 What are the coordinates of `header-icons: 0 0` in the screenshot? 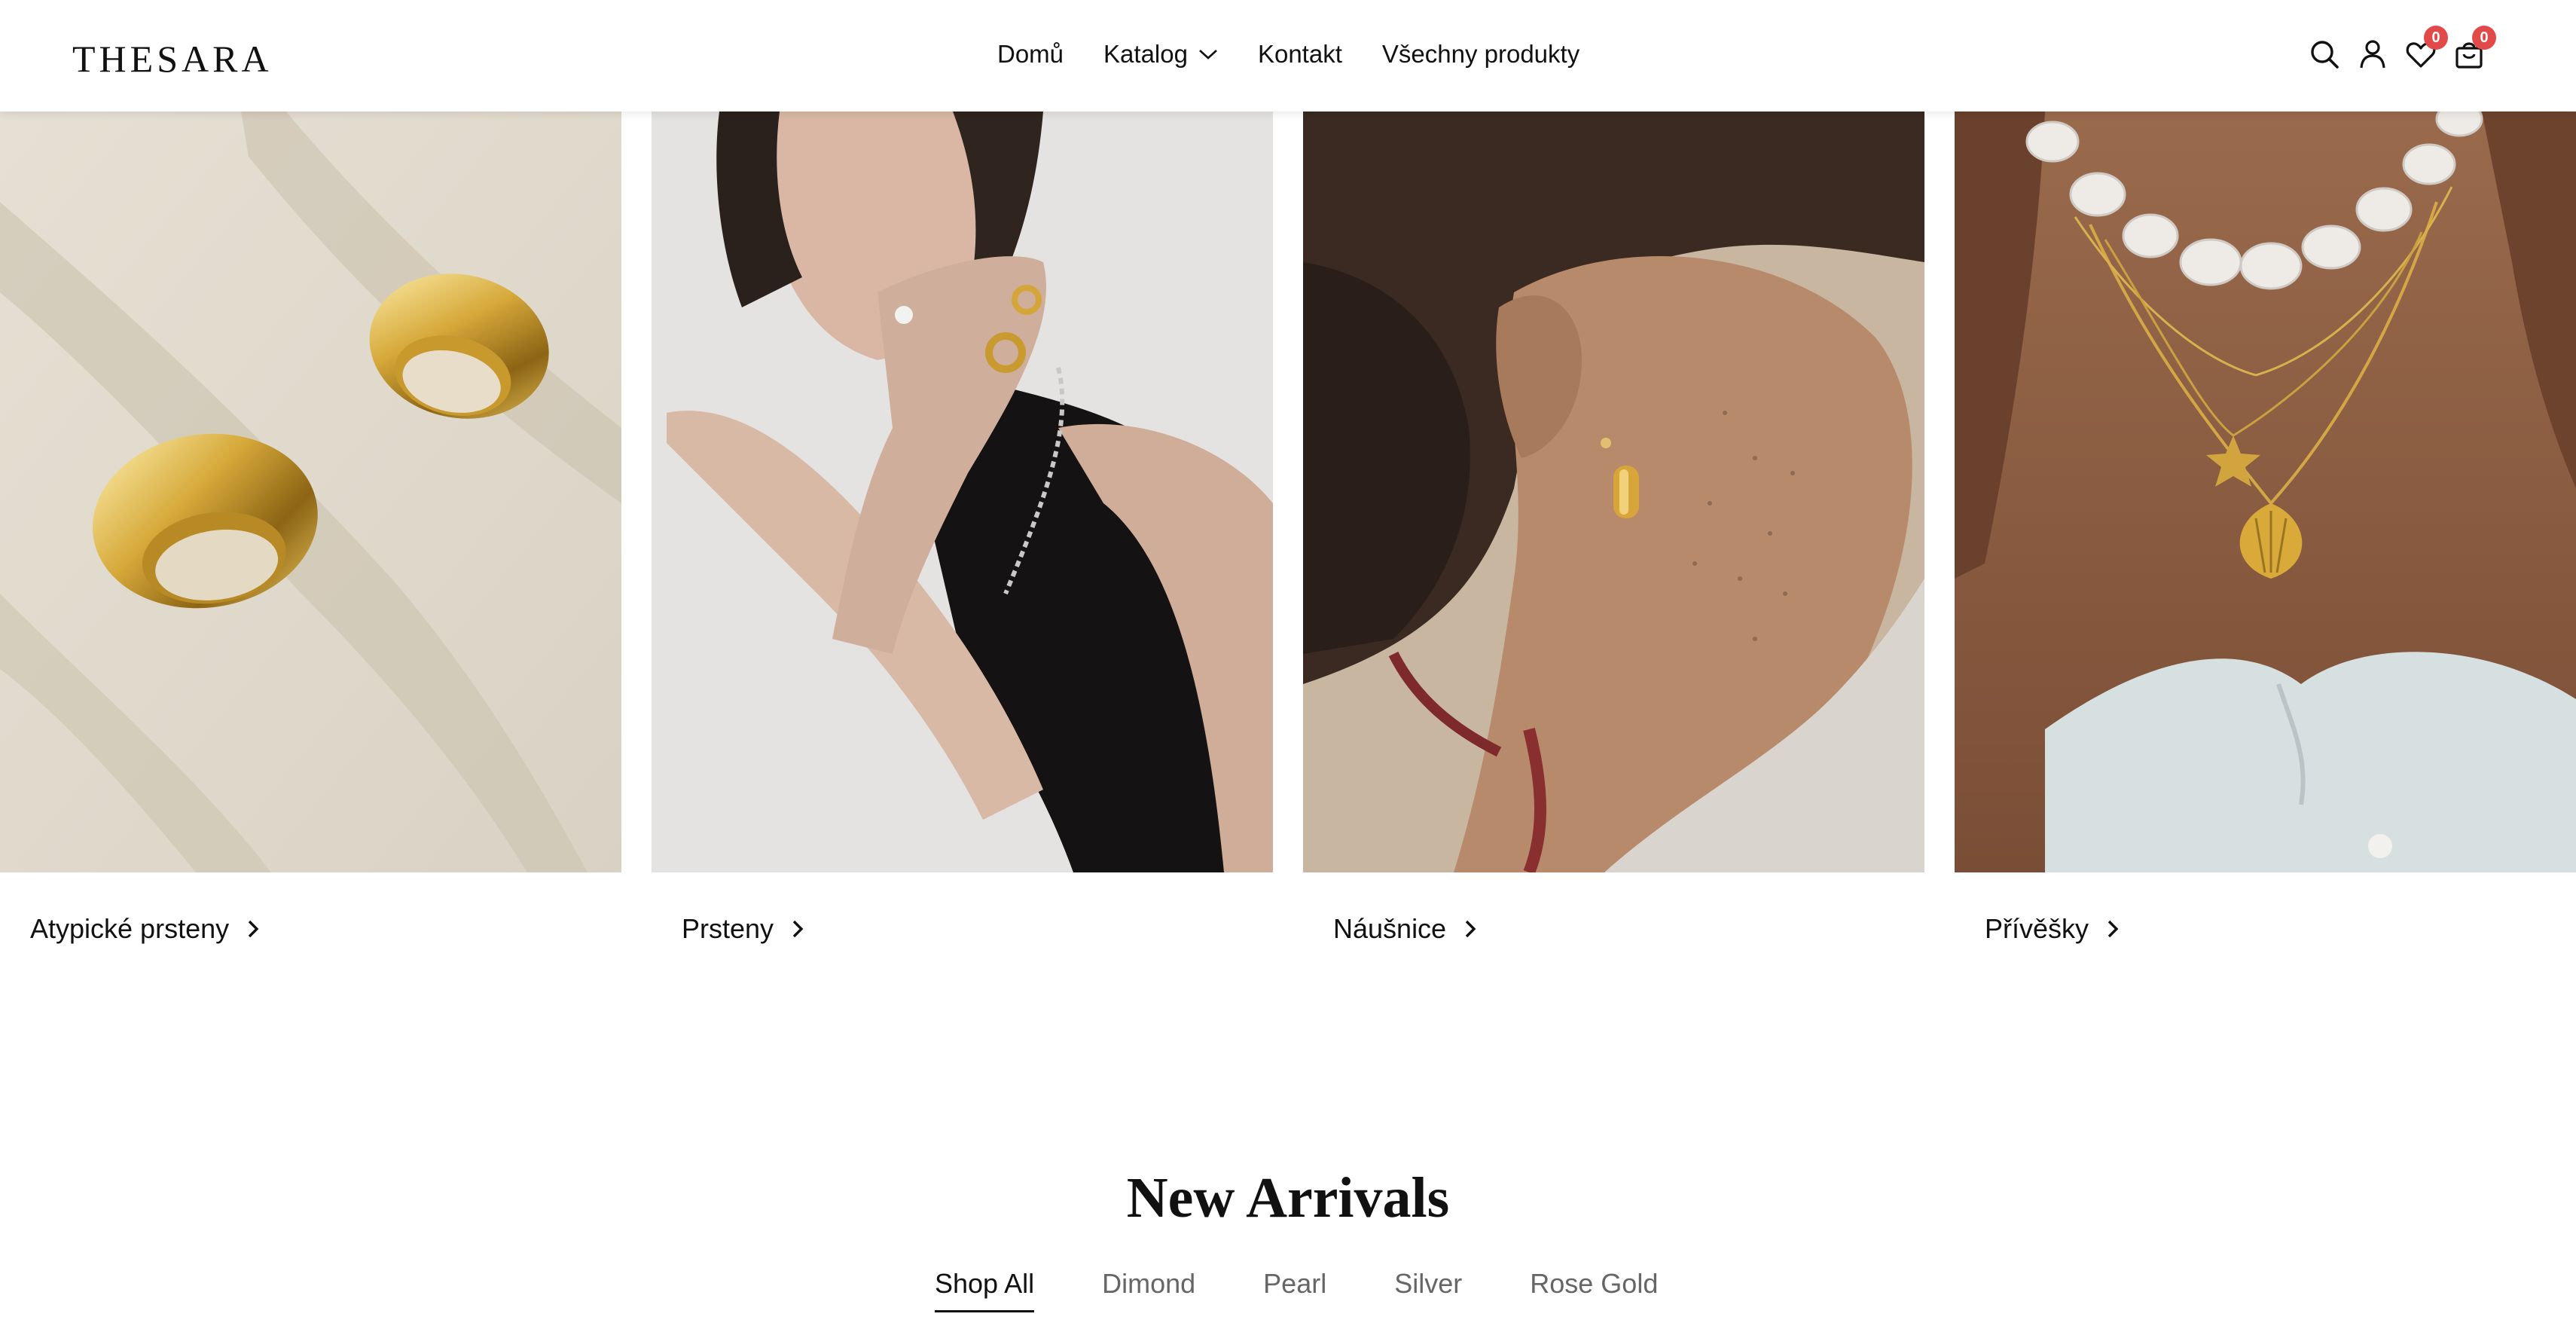 It's located at (2403, 52).